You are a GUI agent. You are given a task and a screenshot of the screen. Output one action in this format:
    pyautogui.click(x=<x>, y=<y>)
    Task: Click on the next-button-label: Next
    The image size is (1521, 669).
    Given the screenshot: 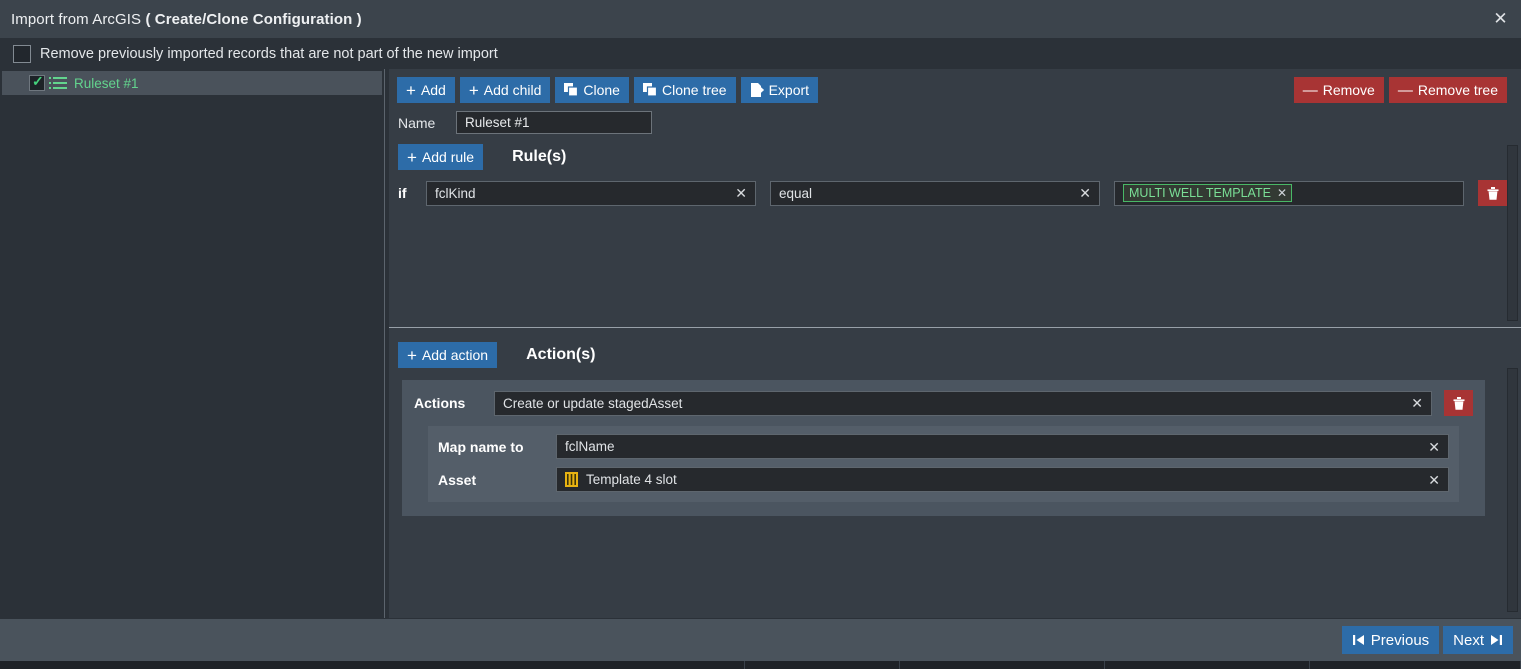 What is the action you would take?
    pyautogui.click(x=1468, y=640)
    